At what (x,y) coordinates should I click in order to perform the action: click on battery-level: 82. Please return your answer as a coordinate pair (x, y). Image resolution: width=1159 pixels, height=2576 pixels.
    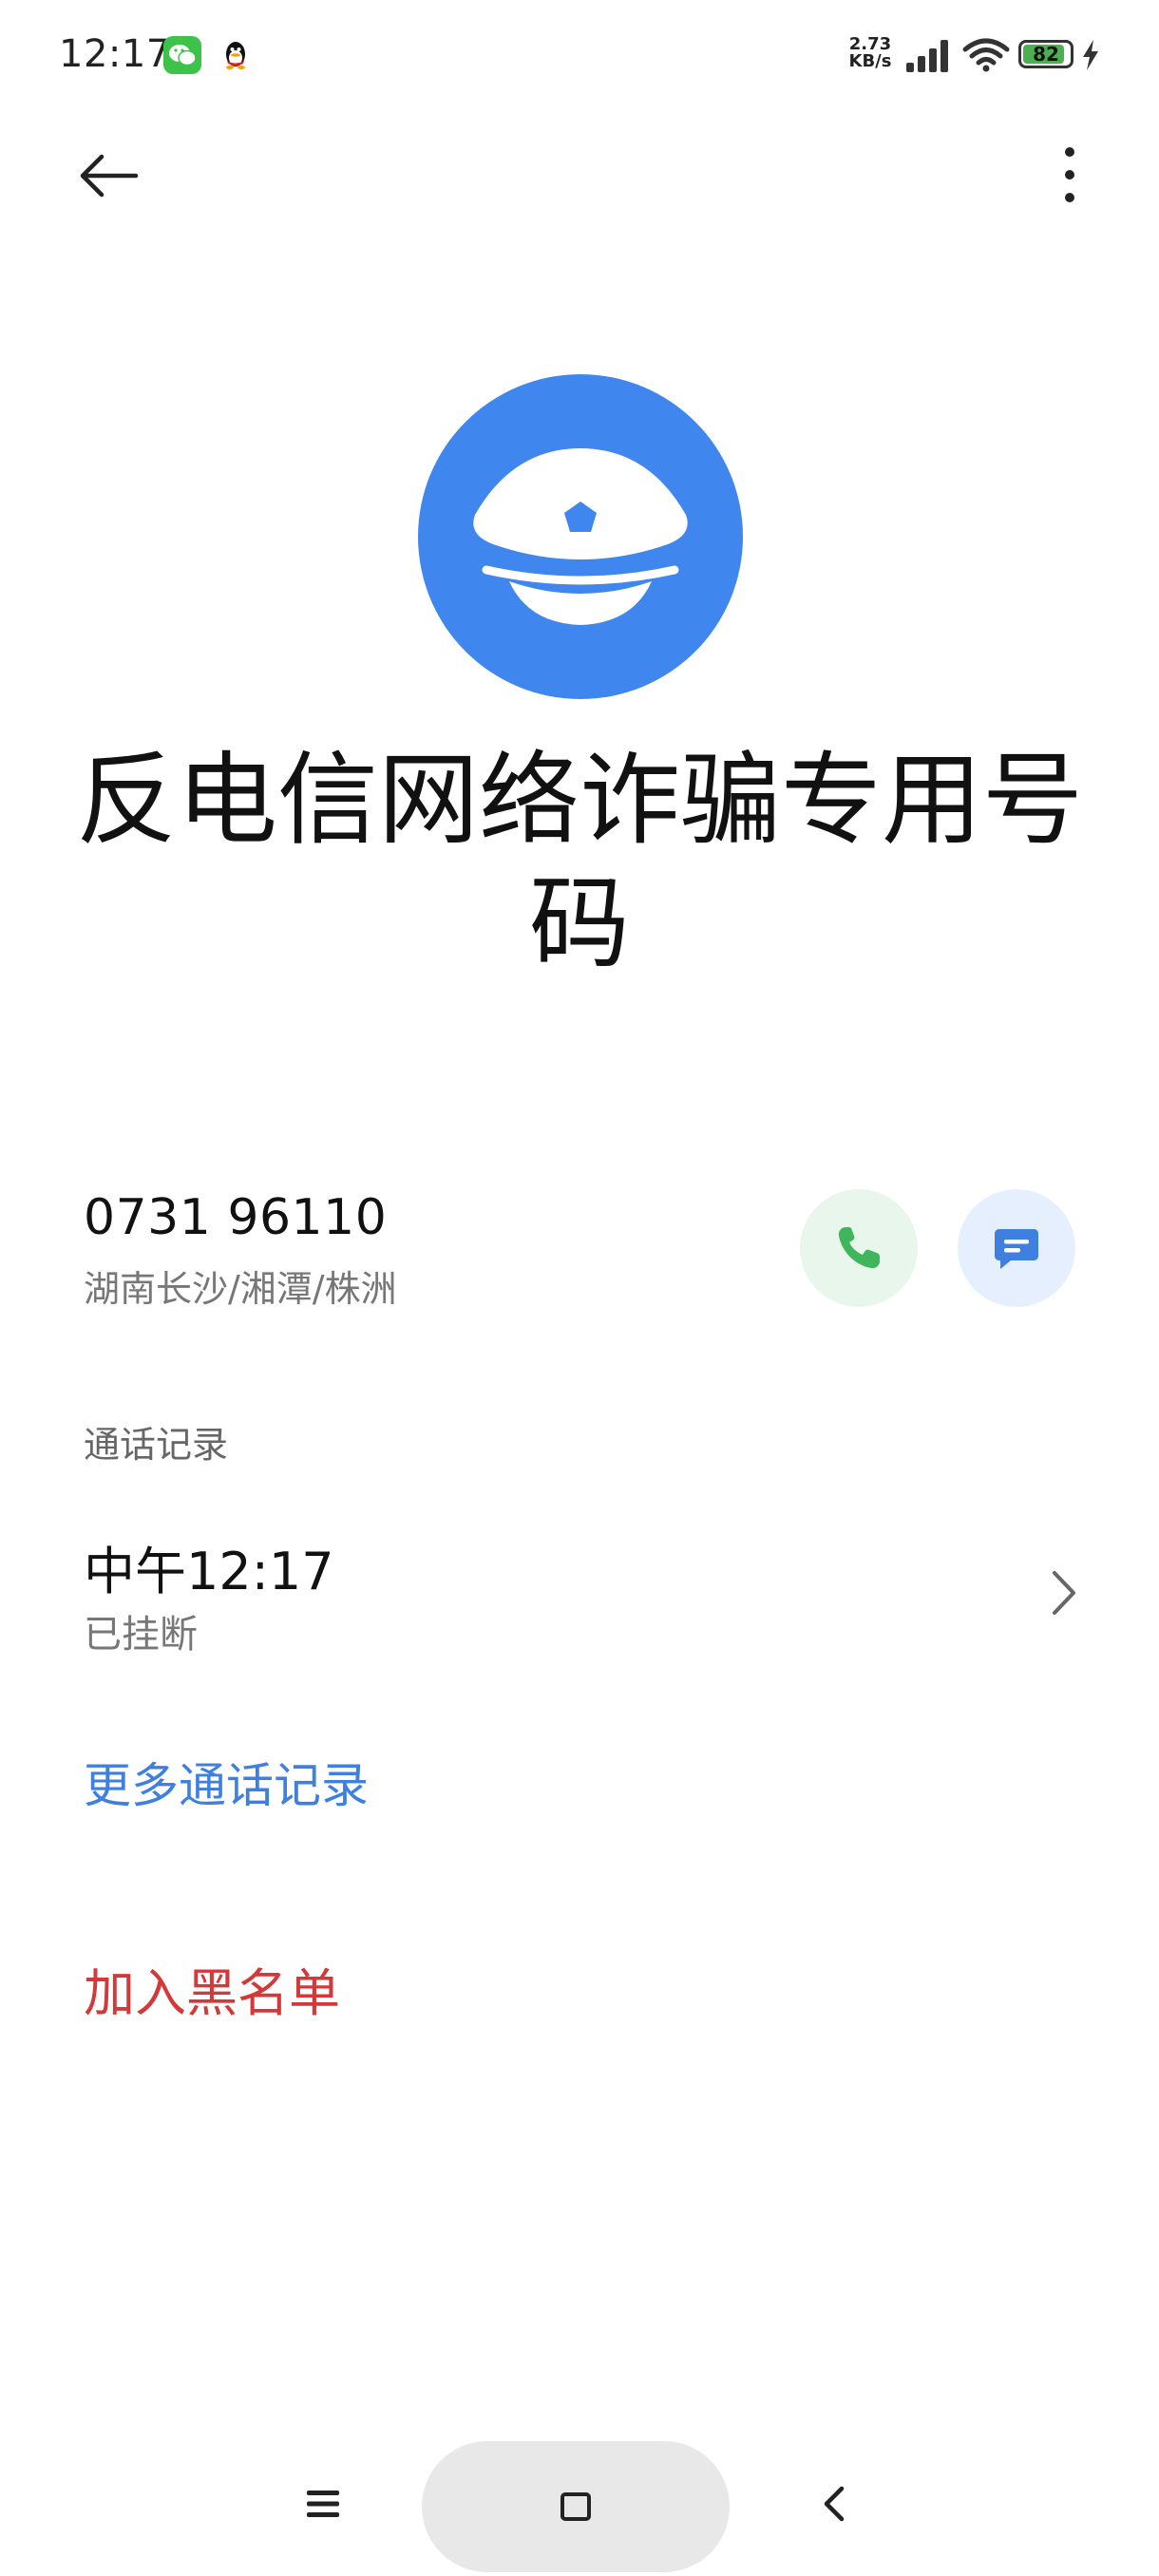
    Looking at the image, I should click on (1046, 54).